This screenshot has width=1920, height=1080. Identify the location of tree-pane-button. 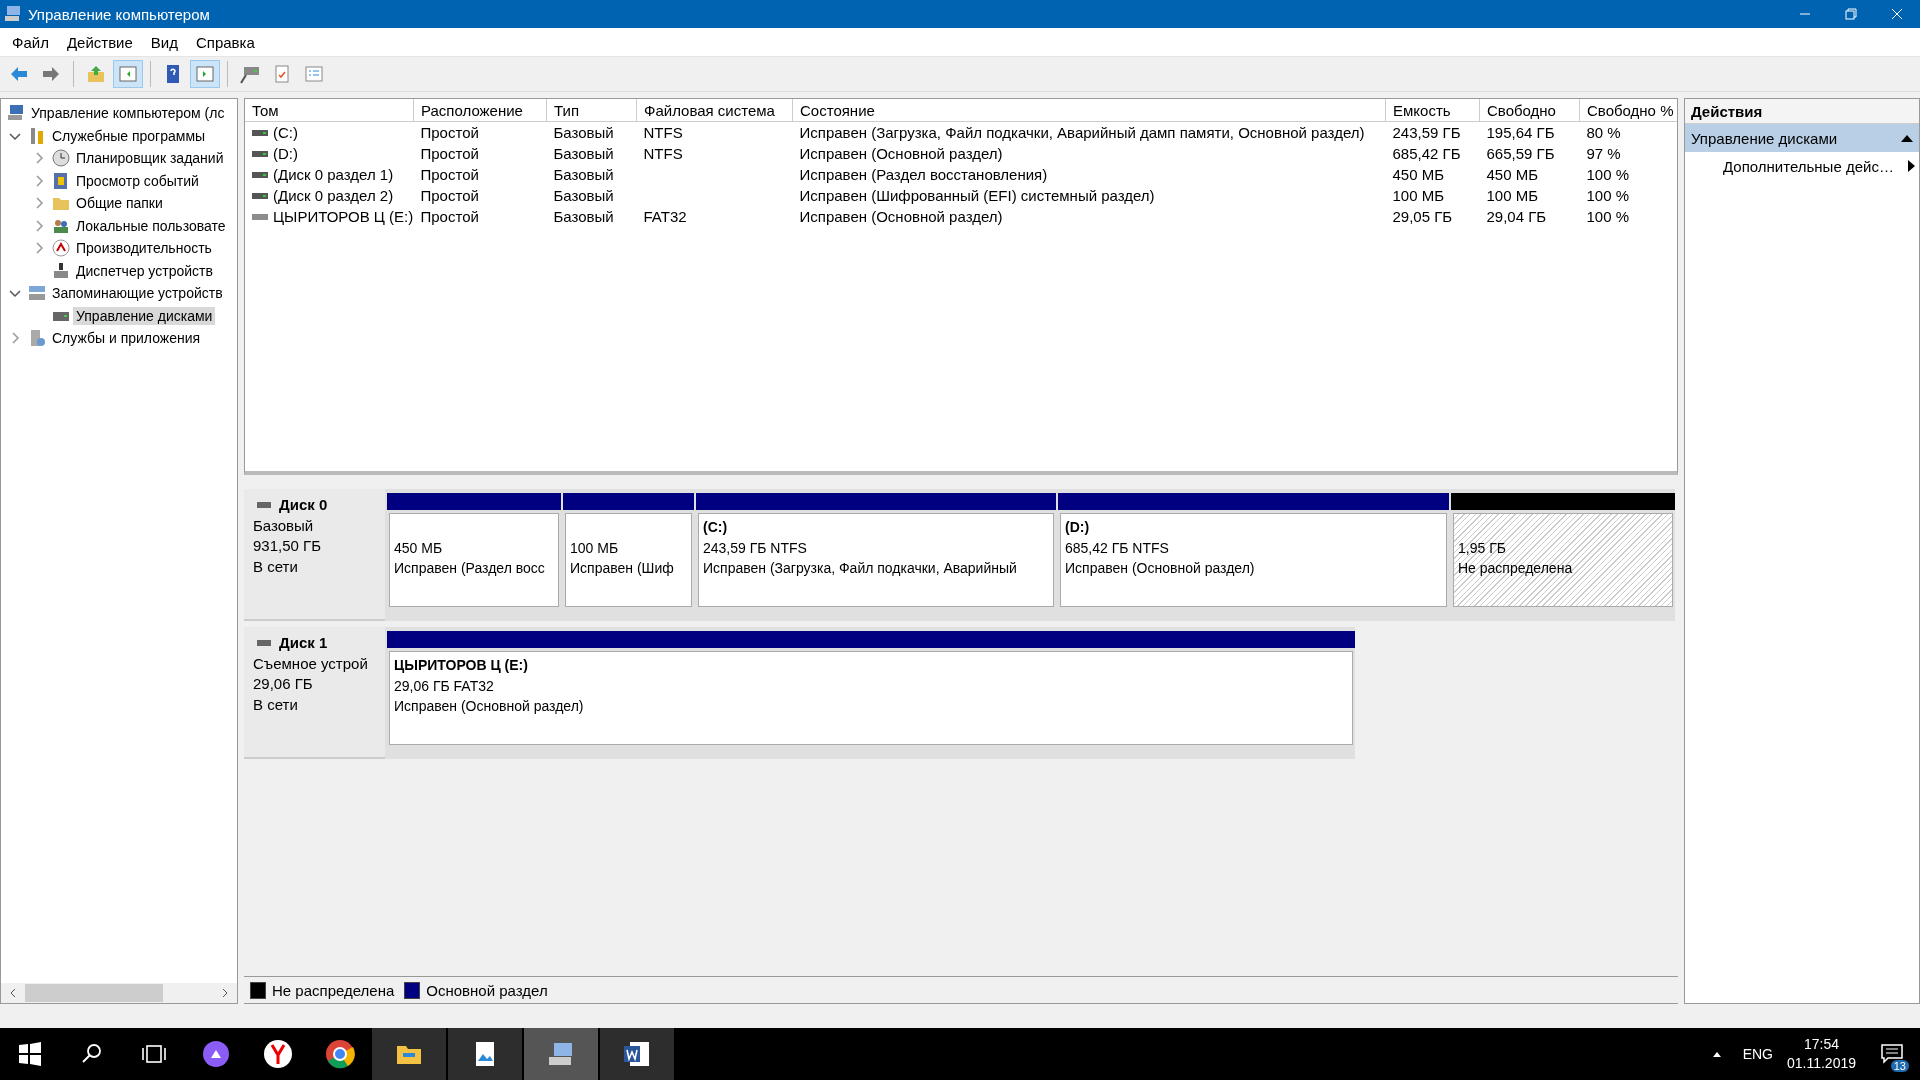
(128, 74).